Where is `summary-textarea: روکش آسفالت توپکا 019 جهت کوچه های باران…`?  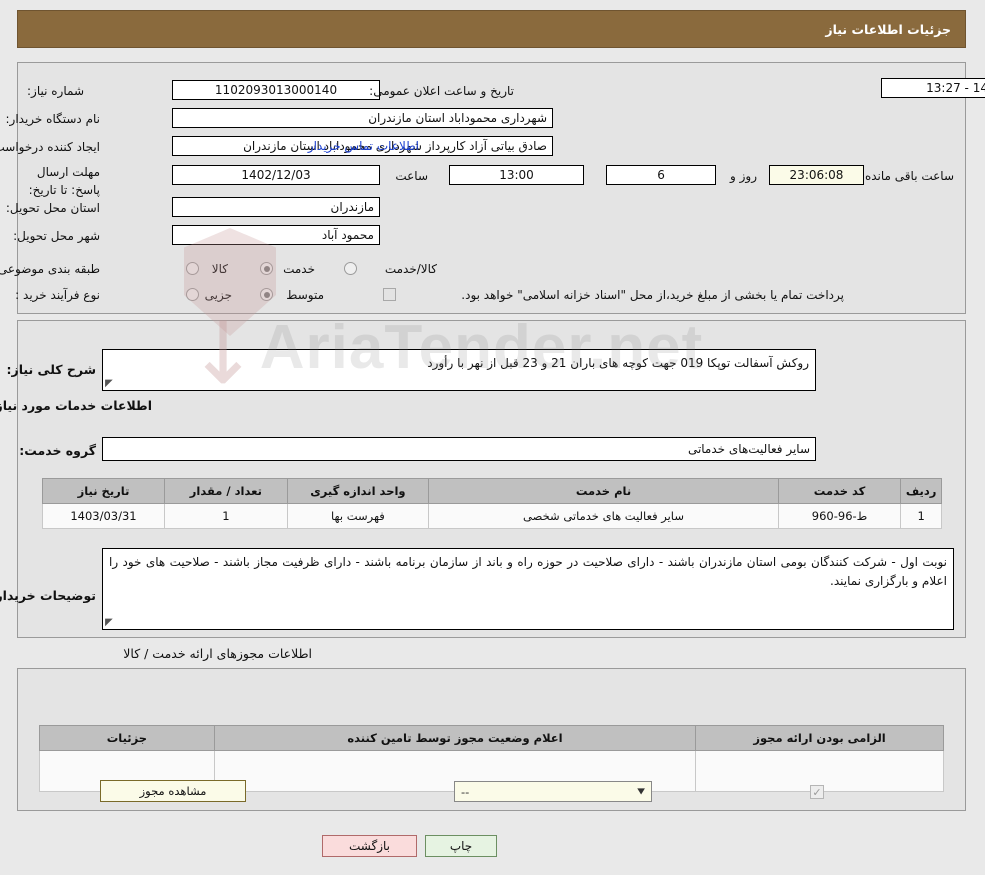
summary-textarea: روکش آسفالت توپکا 019 جهت کوچه های باران… is located at coordinates (460, 370).